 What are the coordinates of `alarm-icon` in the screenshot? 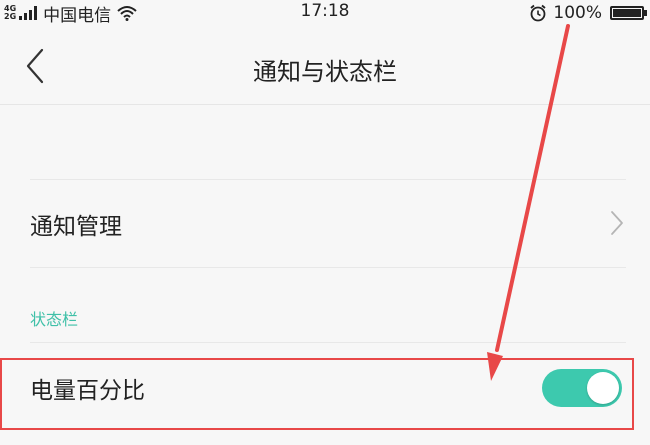 It's located at (538, 13).